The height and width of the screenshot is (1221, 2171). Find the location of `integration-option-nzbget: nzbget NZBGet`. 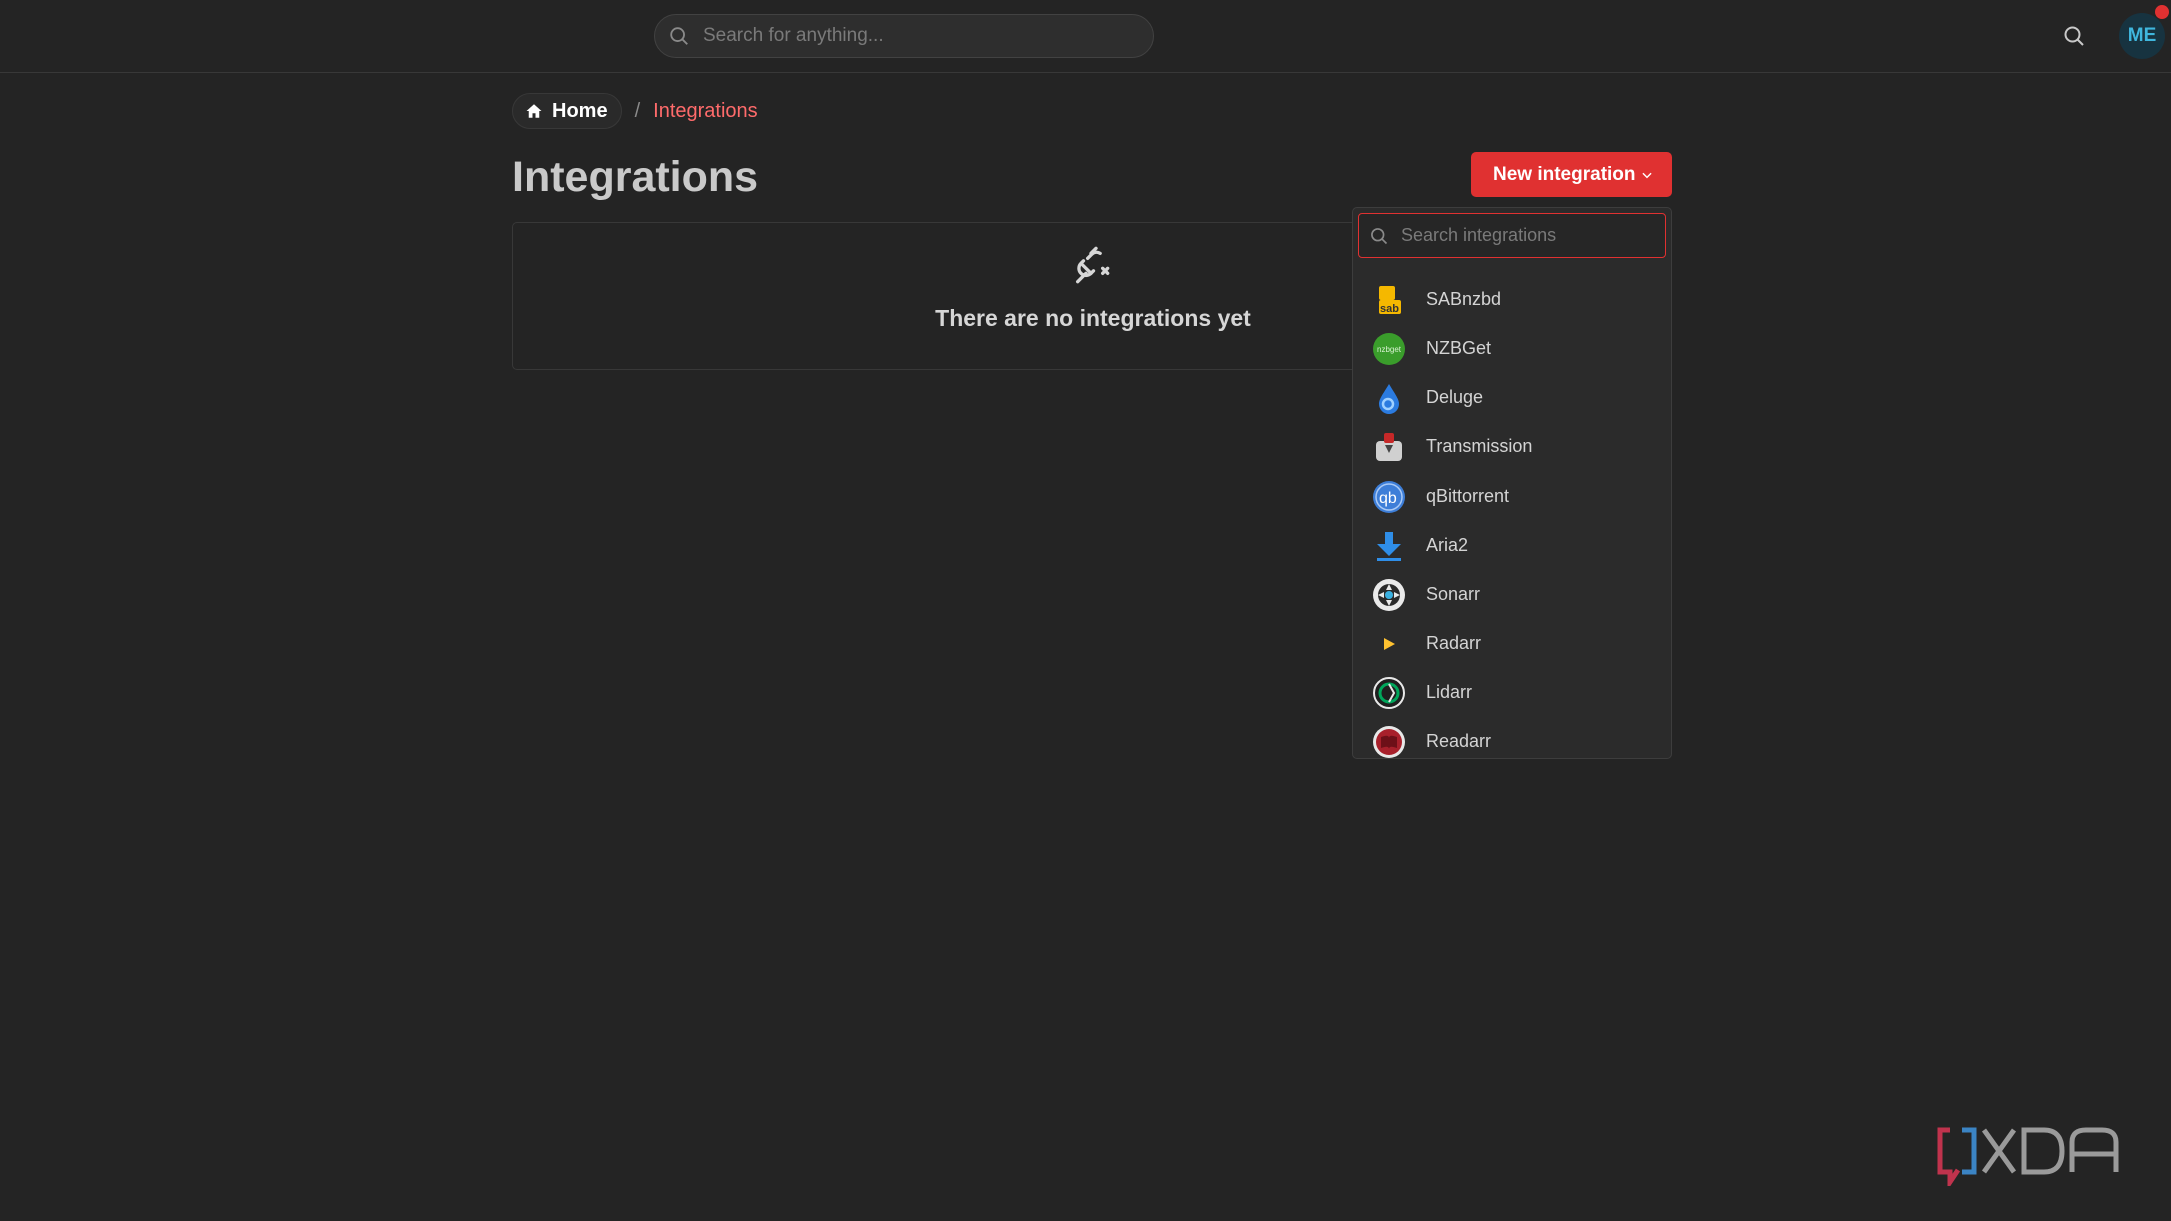

integration-option-nzbget: nzbget NZBGet is located at coordinates (1512, 348).